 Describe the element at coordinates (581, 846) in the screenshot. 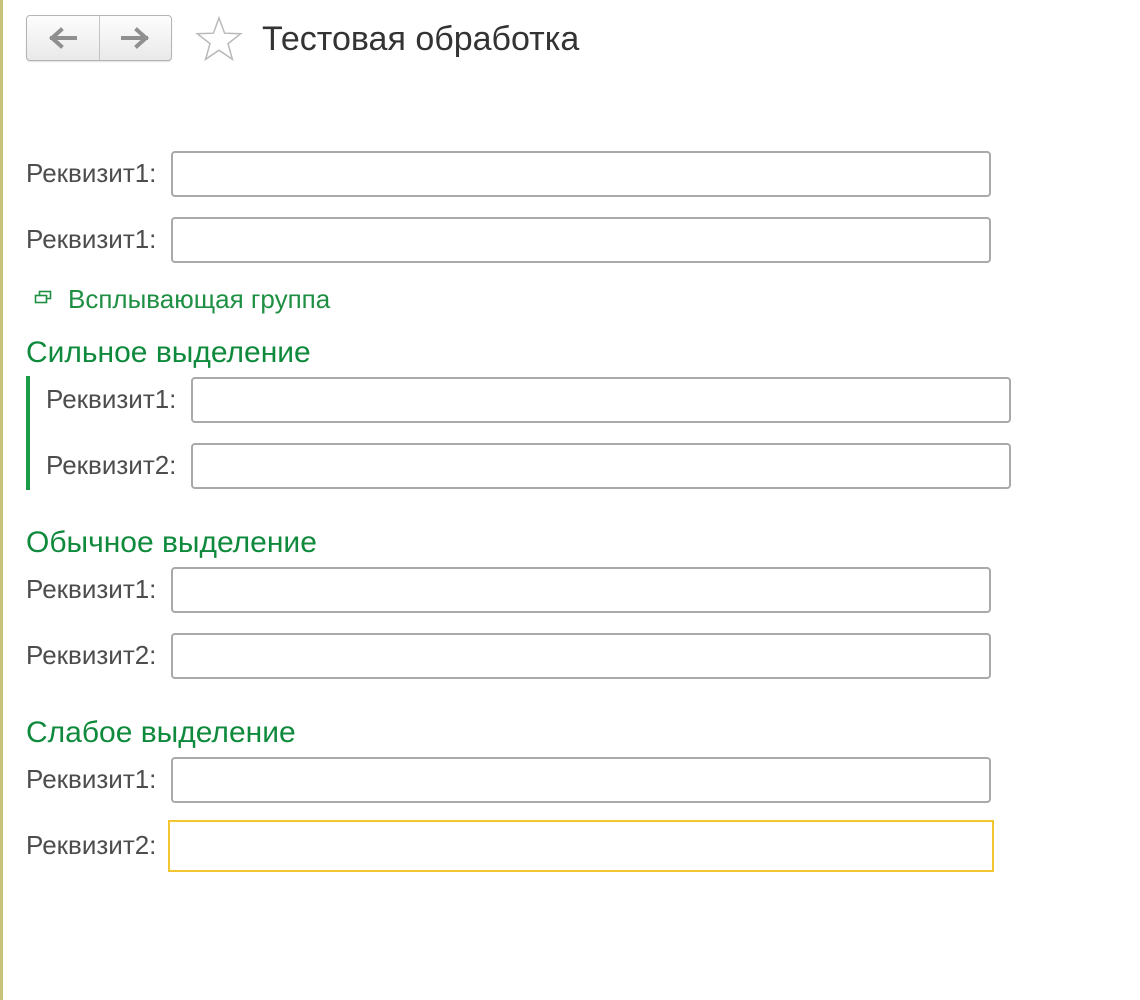

I see `weak-rekvizit2-input` at that location.